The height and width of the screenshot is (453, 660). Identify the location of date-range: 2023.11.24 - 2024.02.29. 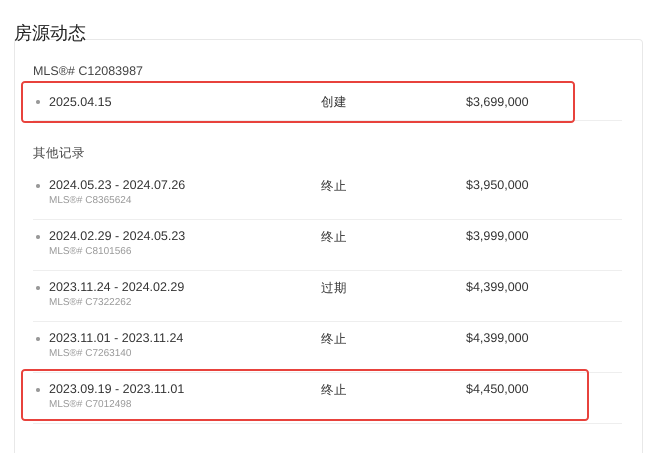
(116, 287).